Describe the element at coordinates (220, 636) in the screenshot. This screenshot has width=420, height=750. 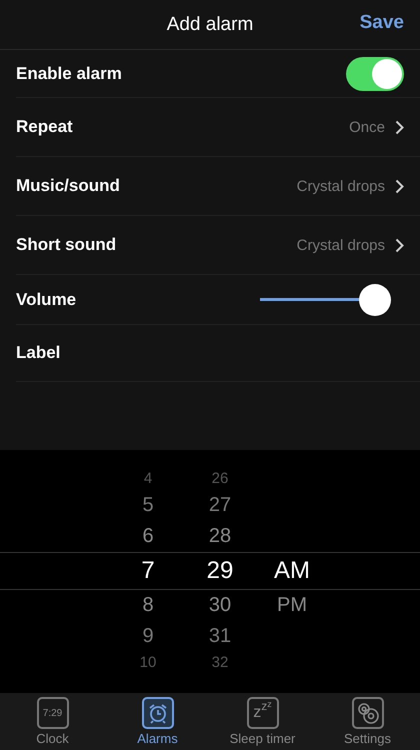
I see `picker-option: 31` at that location.